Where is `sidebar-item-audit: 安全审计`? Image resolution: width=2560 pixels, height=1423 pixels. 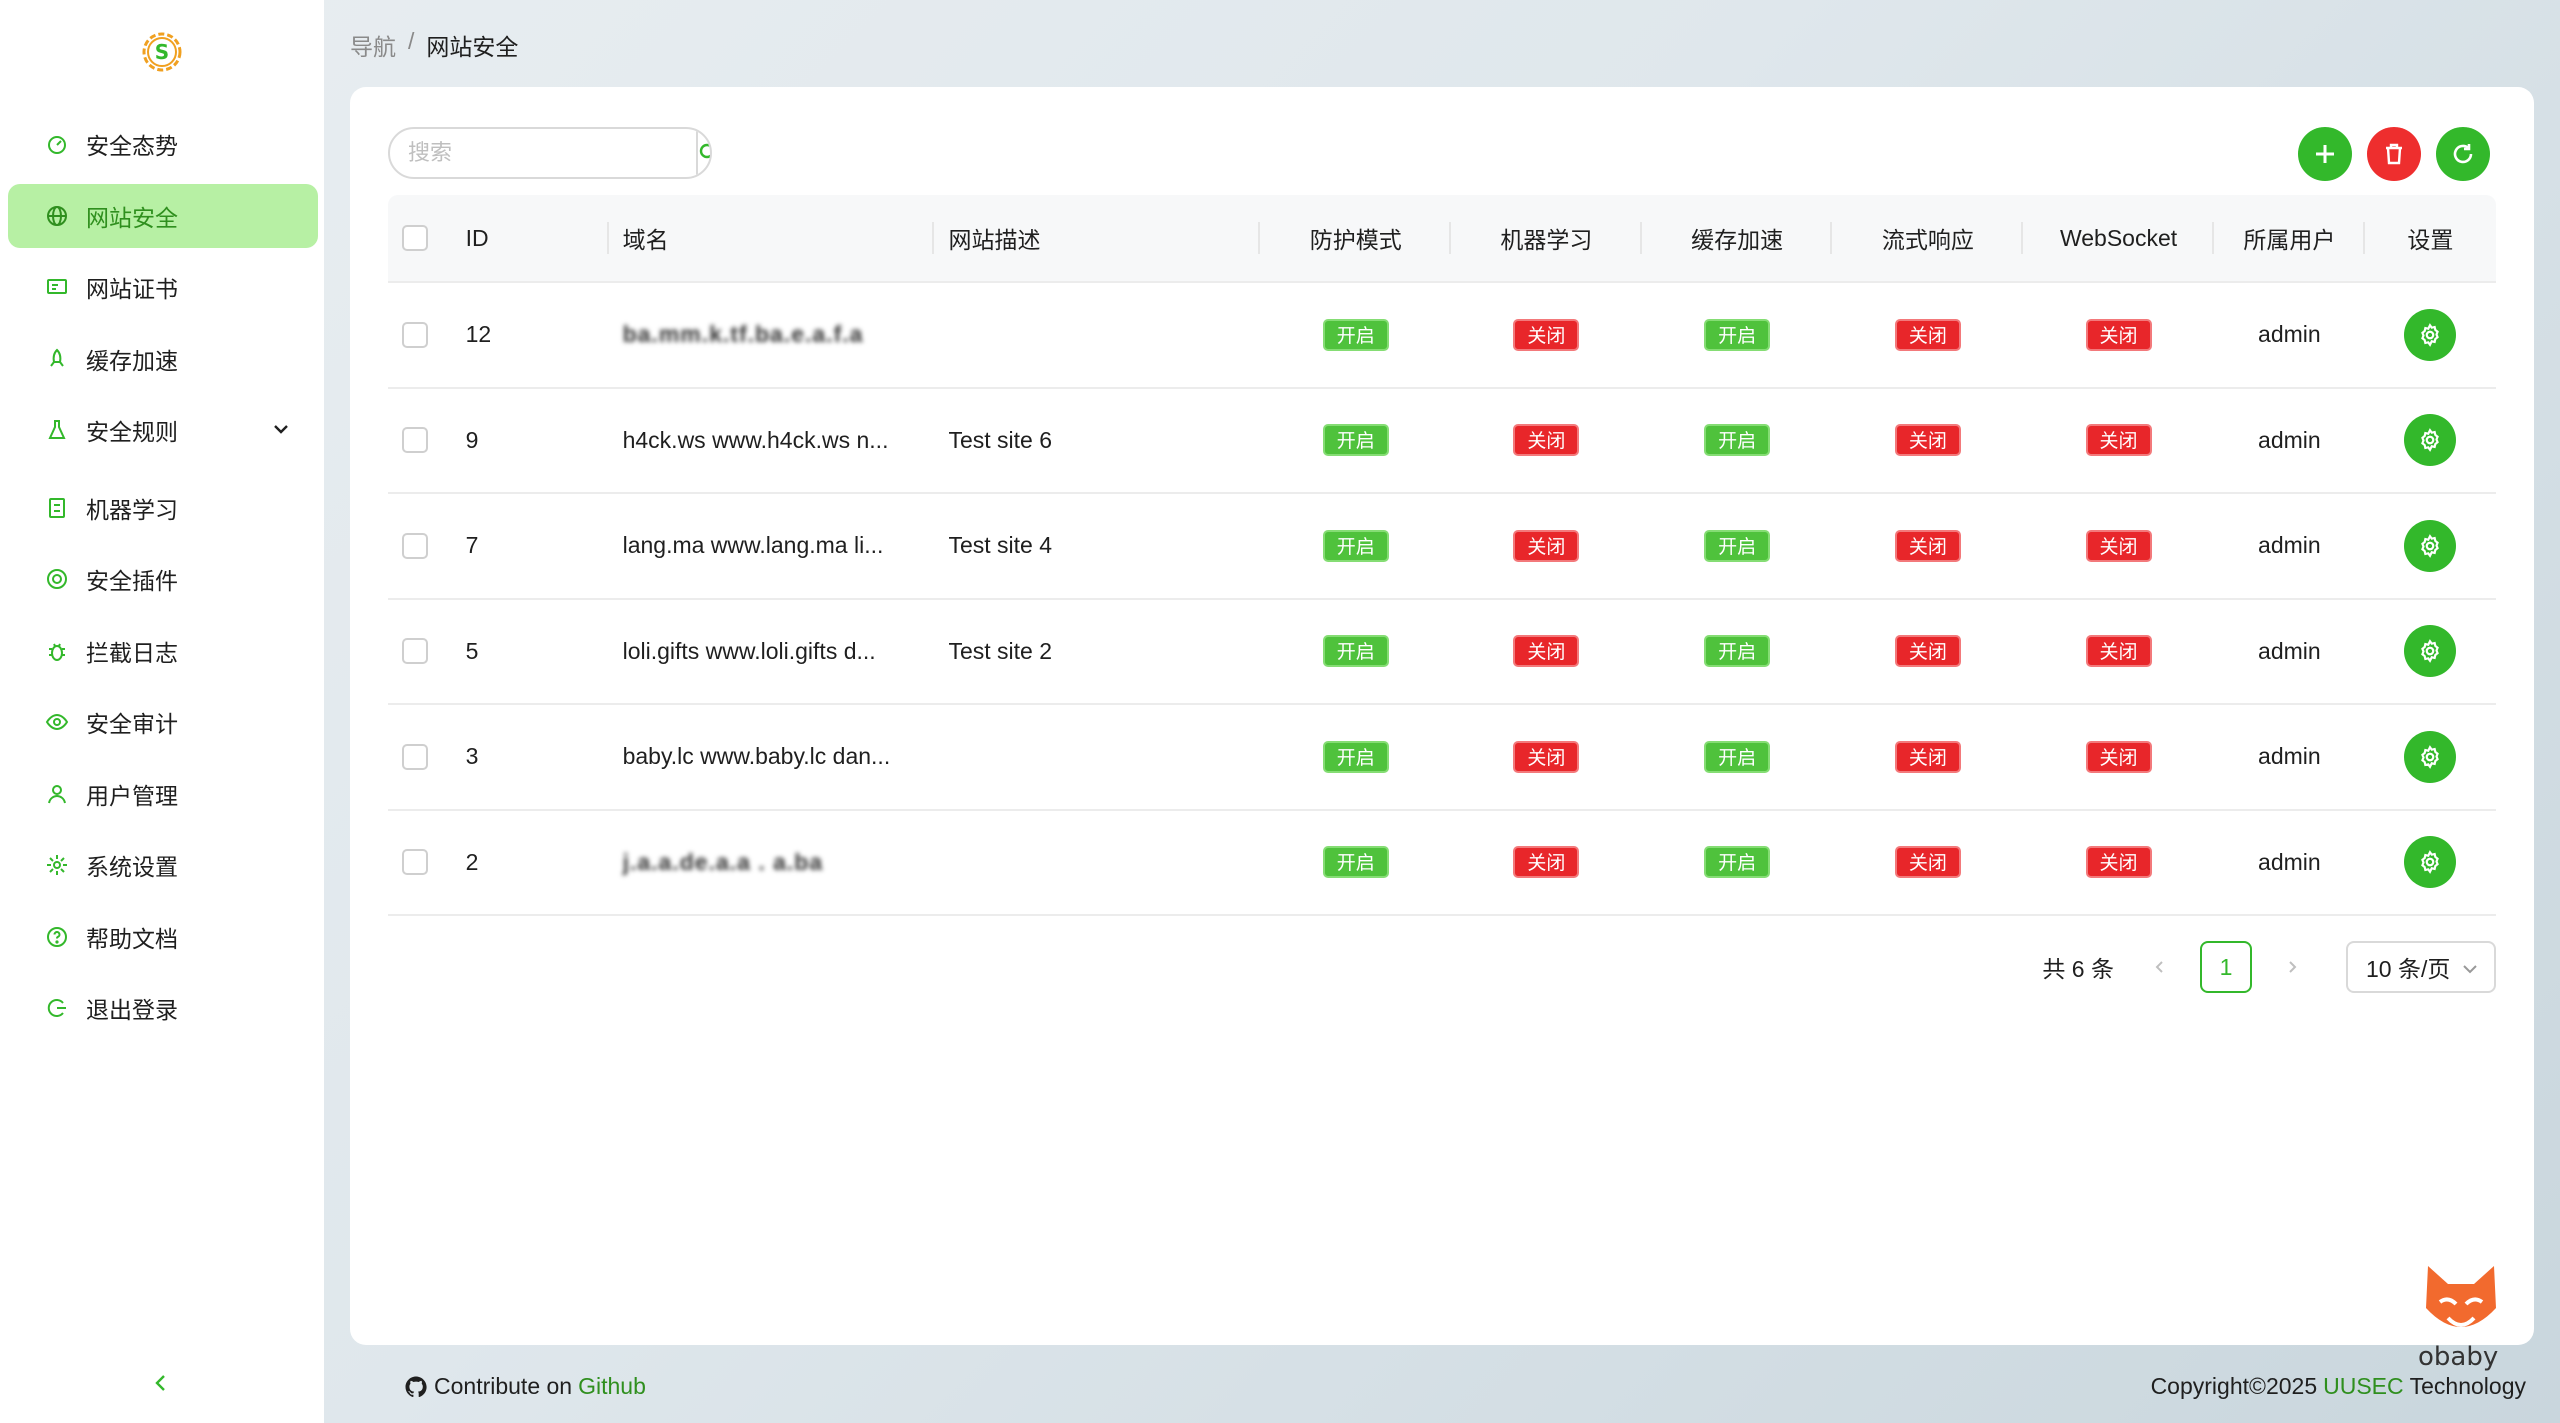 sidebar-item-audit: 安全审计 is located at coordinates (163, 722).